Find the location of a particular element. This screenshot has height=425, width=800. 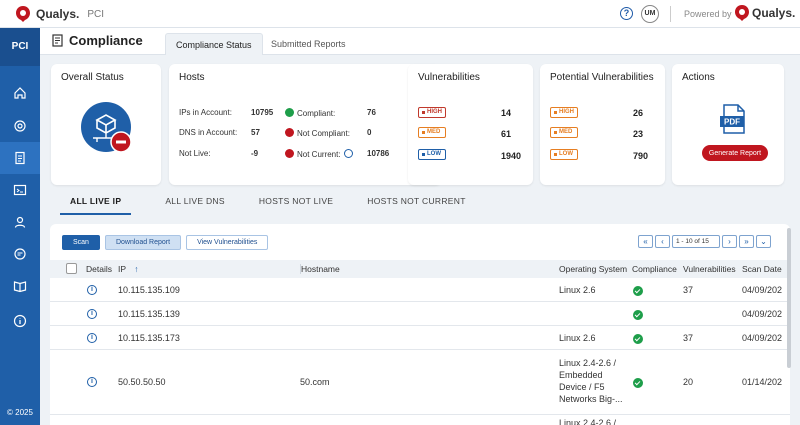

pdf-icon: PDF is located at coordinates (732, 119).